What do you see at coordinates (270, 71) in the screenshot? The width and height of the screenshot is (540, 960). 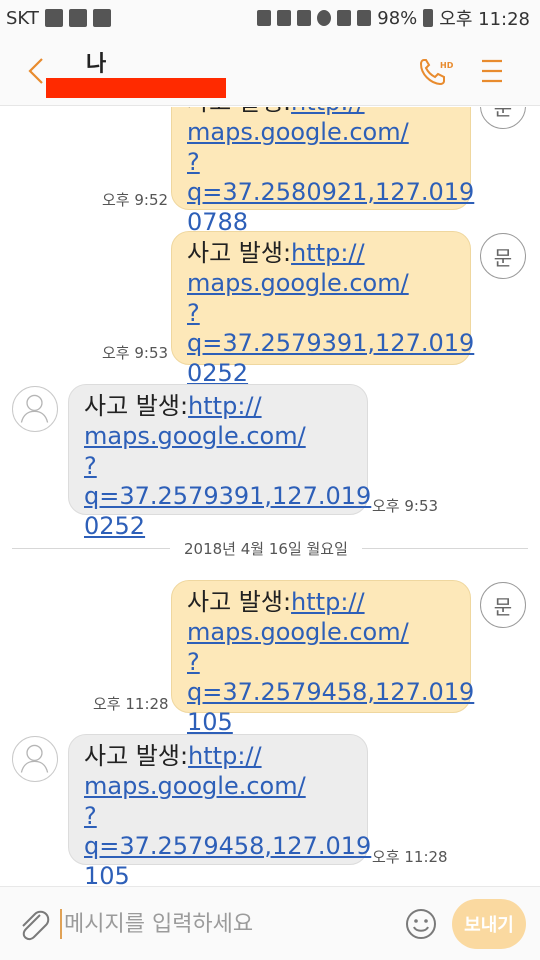 I see `conversation-header: 나 HD` at bounding box center [270, 71].